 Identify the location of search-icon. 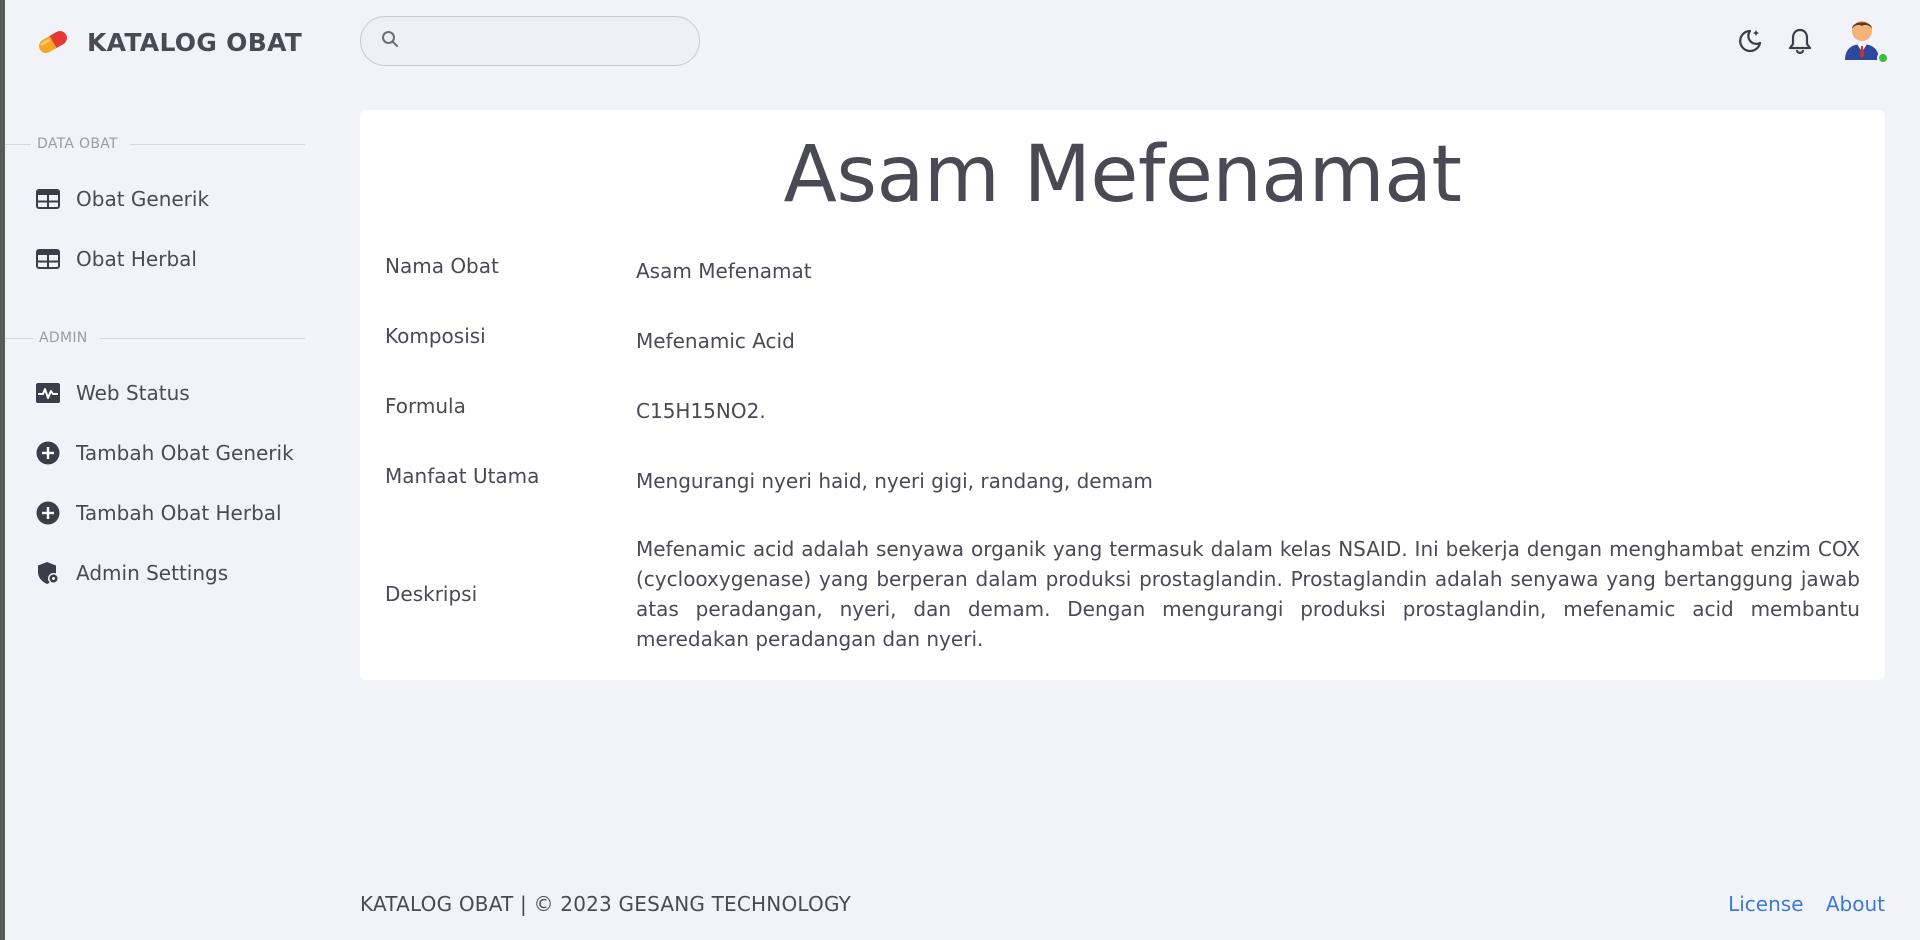
(390, 41).